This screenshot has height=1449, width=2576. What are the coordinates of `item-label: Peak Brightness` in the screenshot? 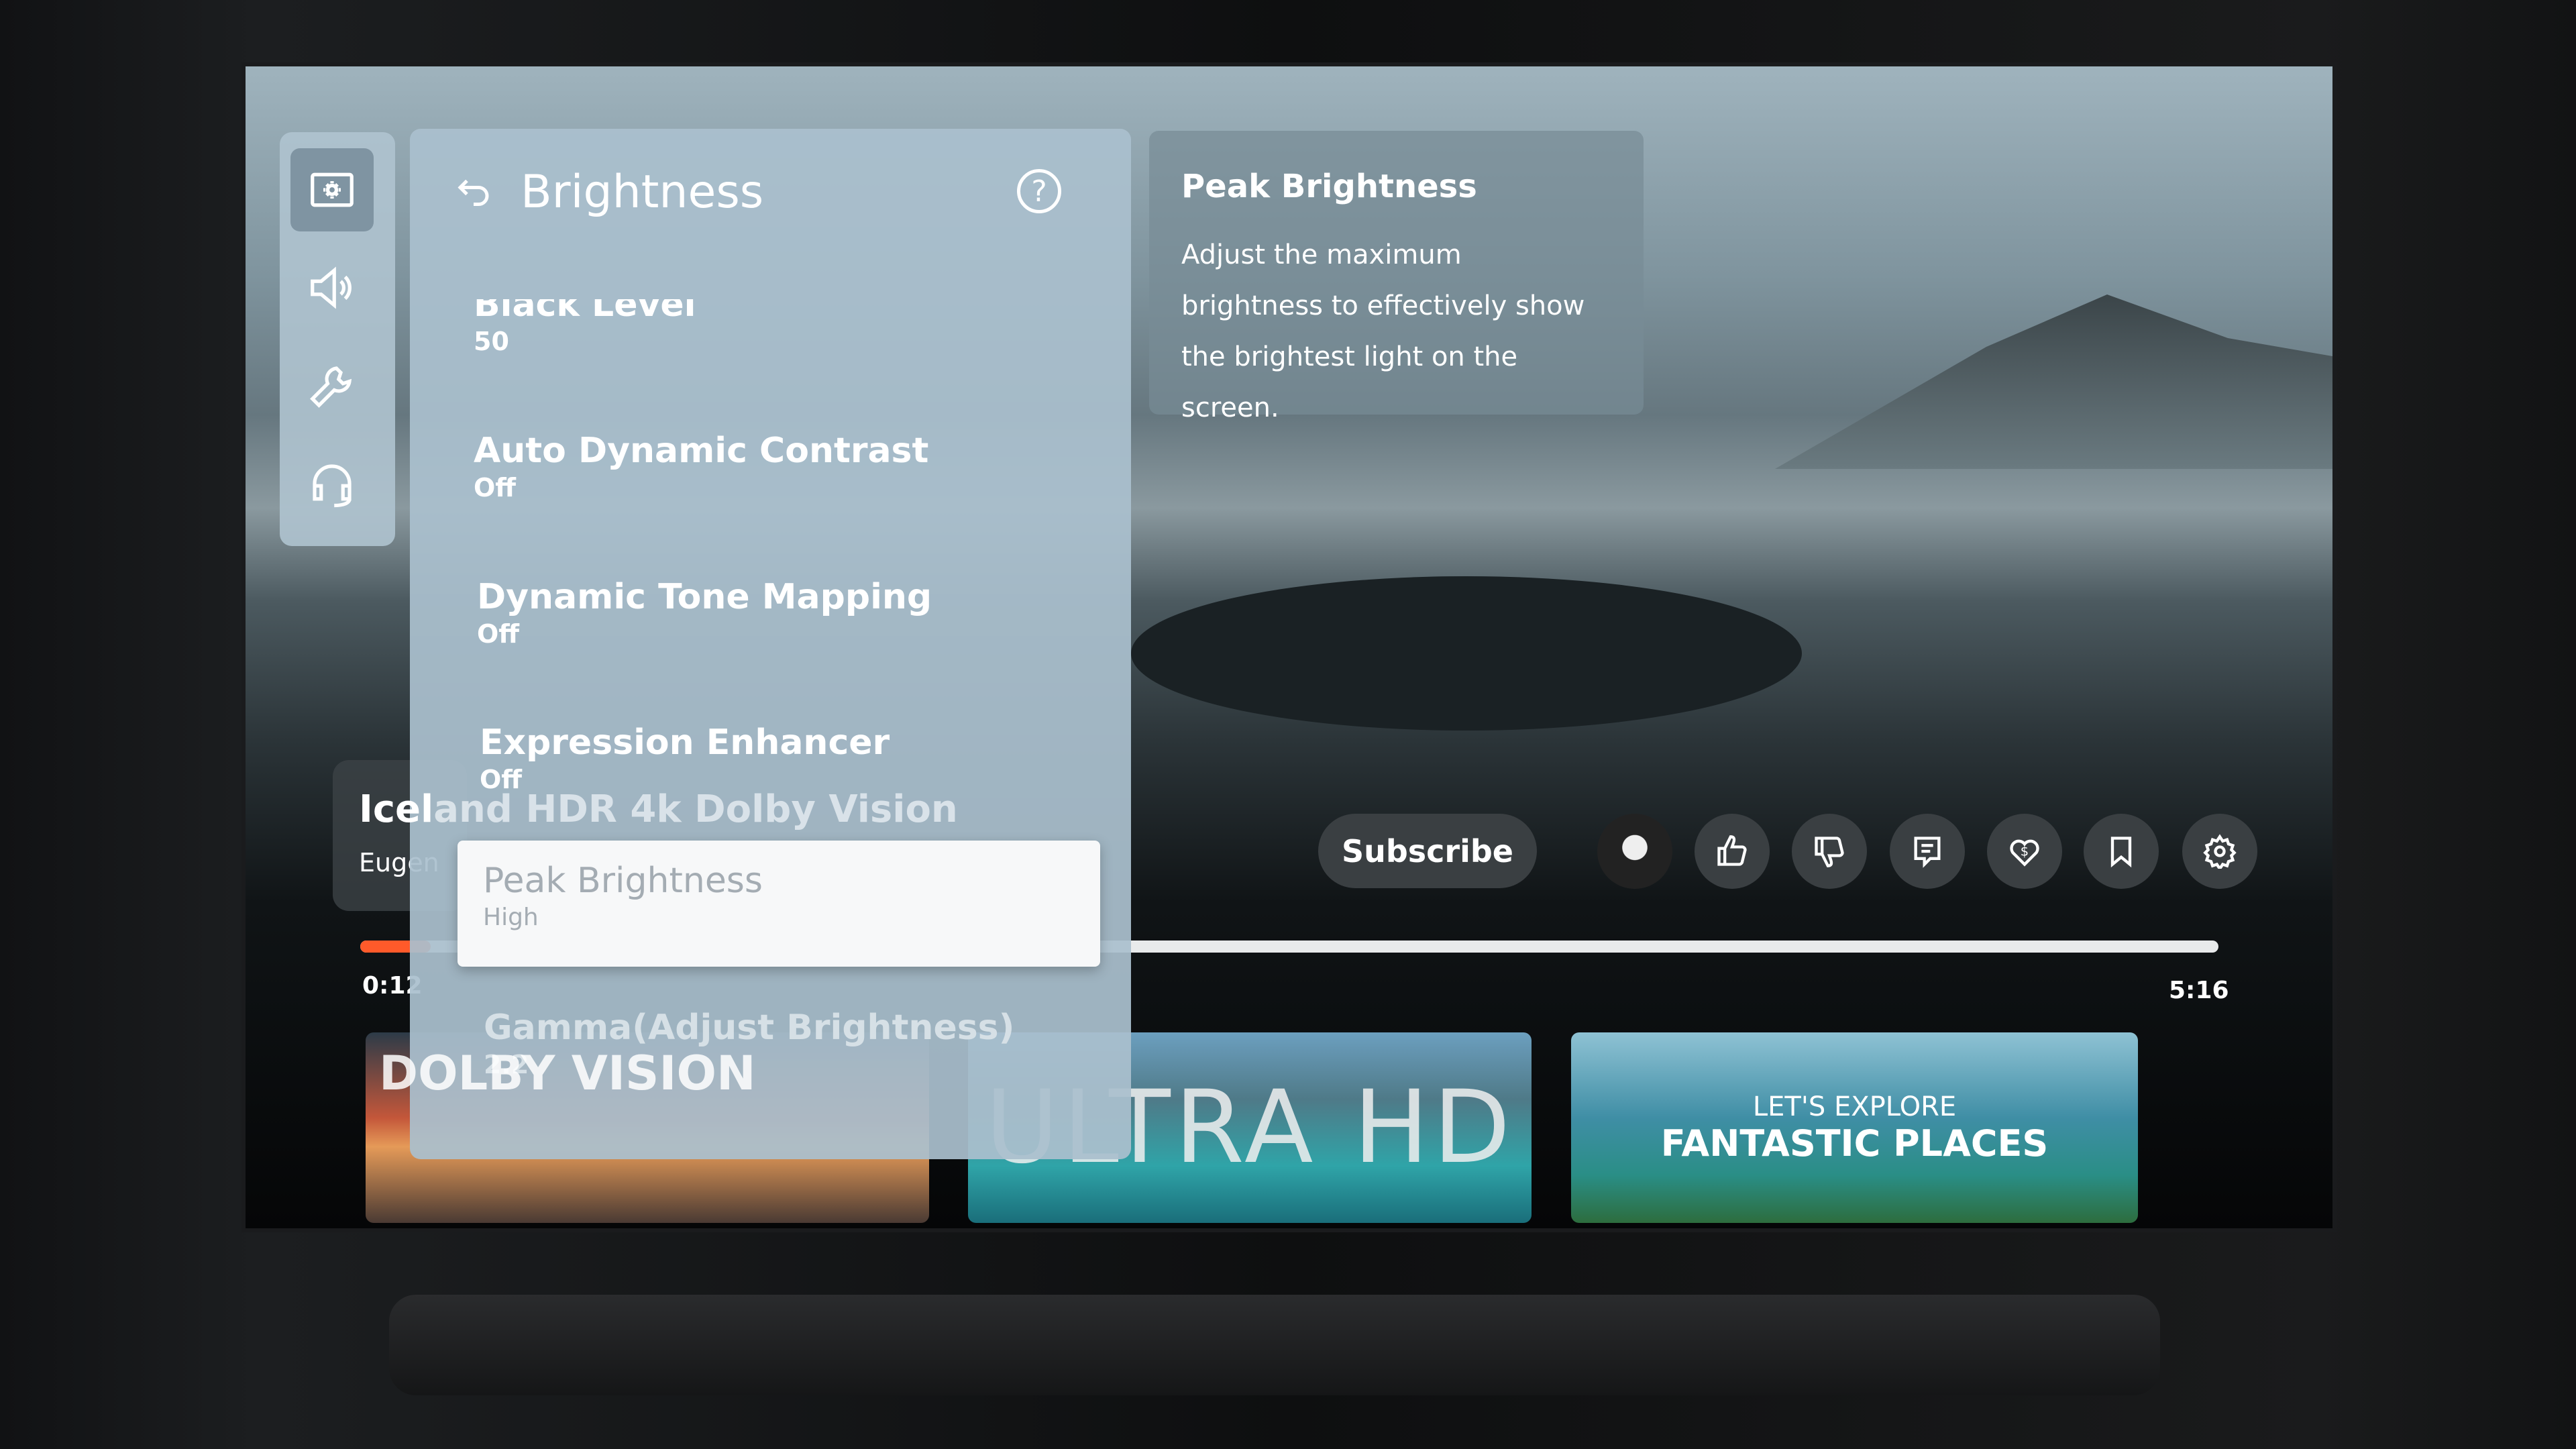 It's located at (623, 881).